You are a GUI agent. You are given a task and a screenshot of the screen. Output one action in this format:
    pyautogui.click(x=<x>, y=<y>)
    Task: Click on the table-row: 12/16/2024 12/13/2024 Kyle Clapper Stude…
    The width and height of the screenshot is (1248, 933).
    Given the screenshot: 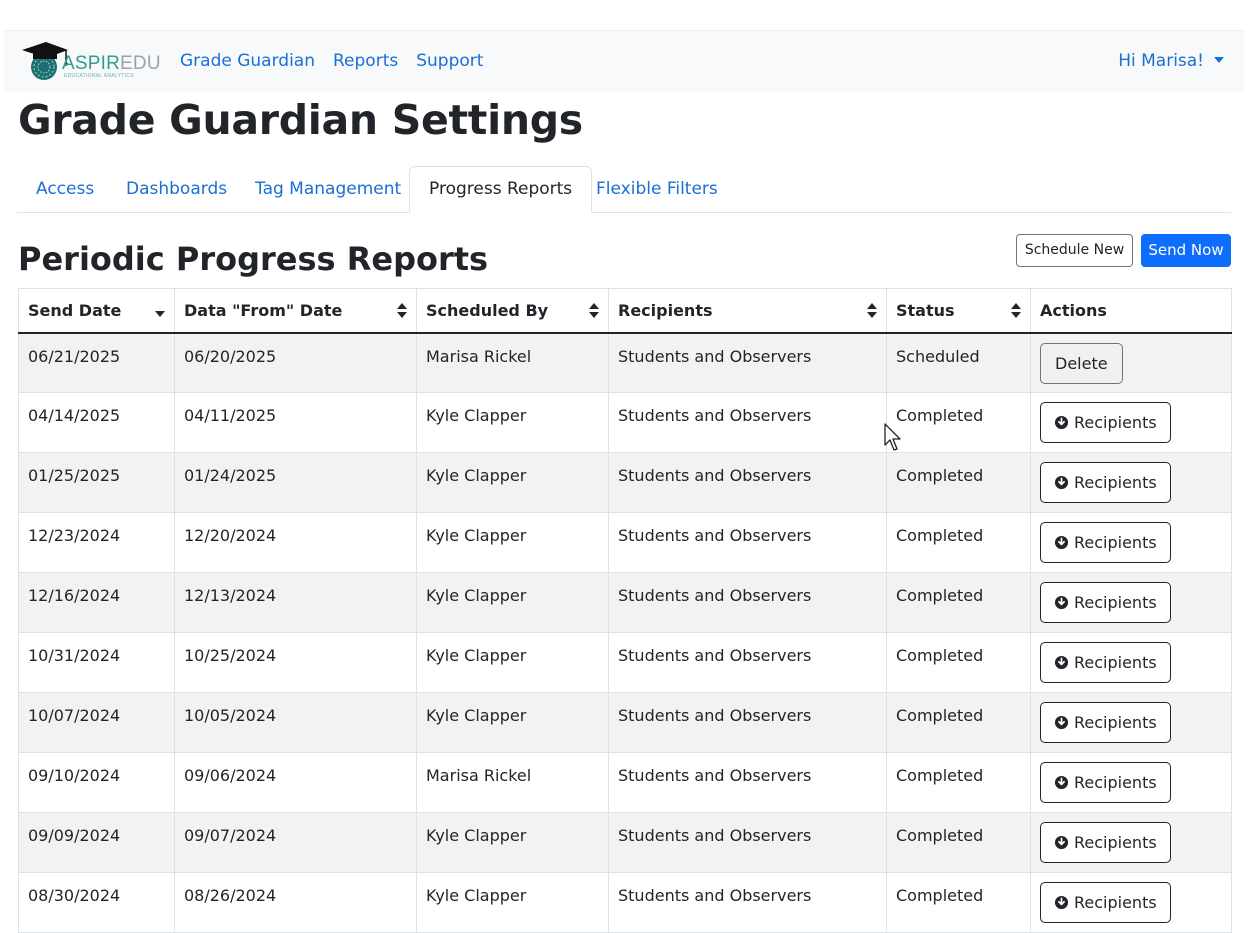 What is the action you would take?
    pyautogui.click(x=625, y=602)
    